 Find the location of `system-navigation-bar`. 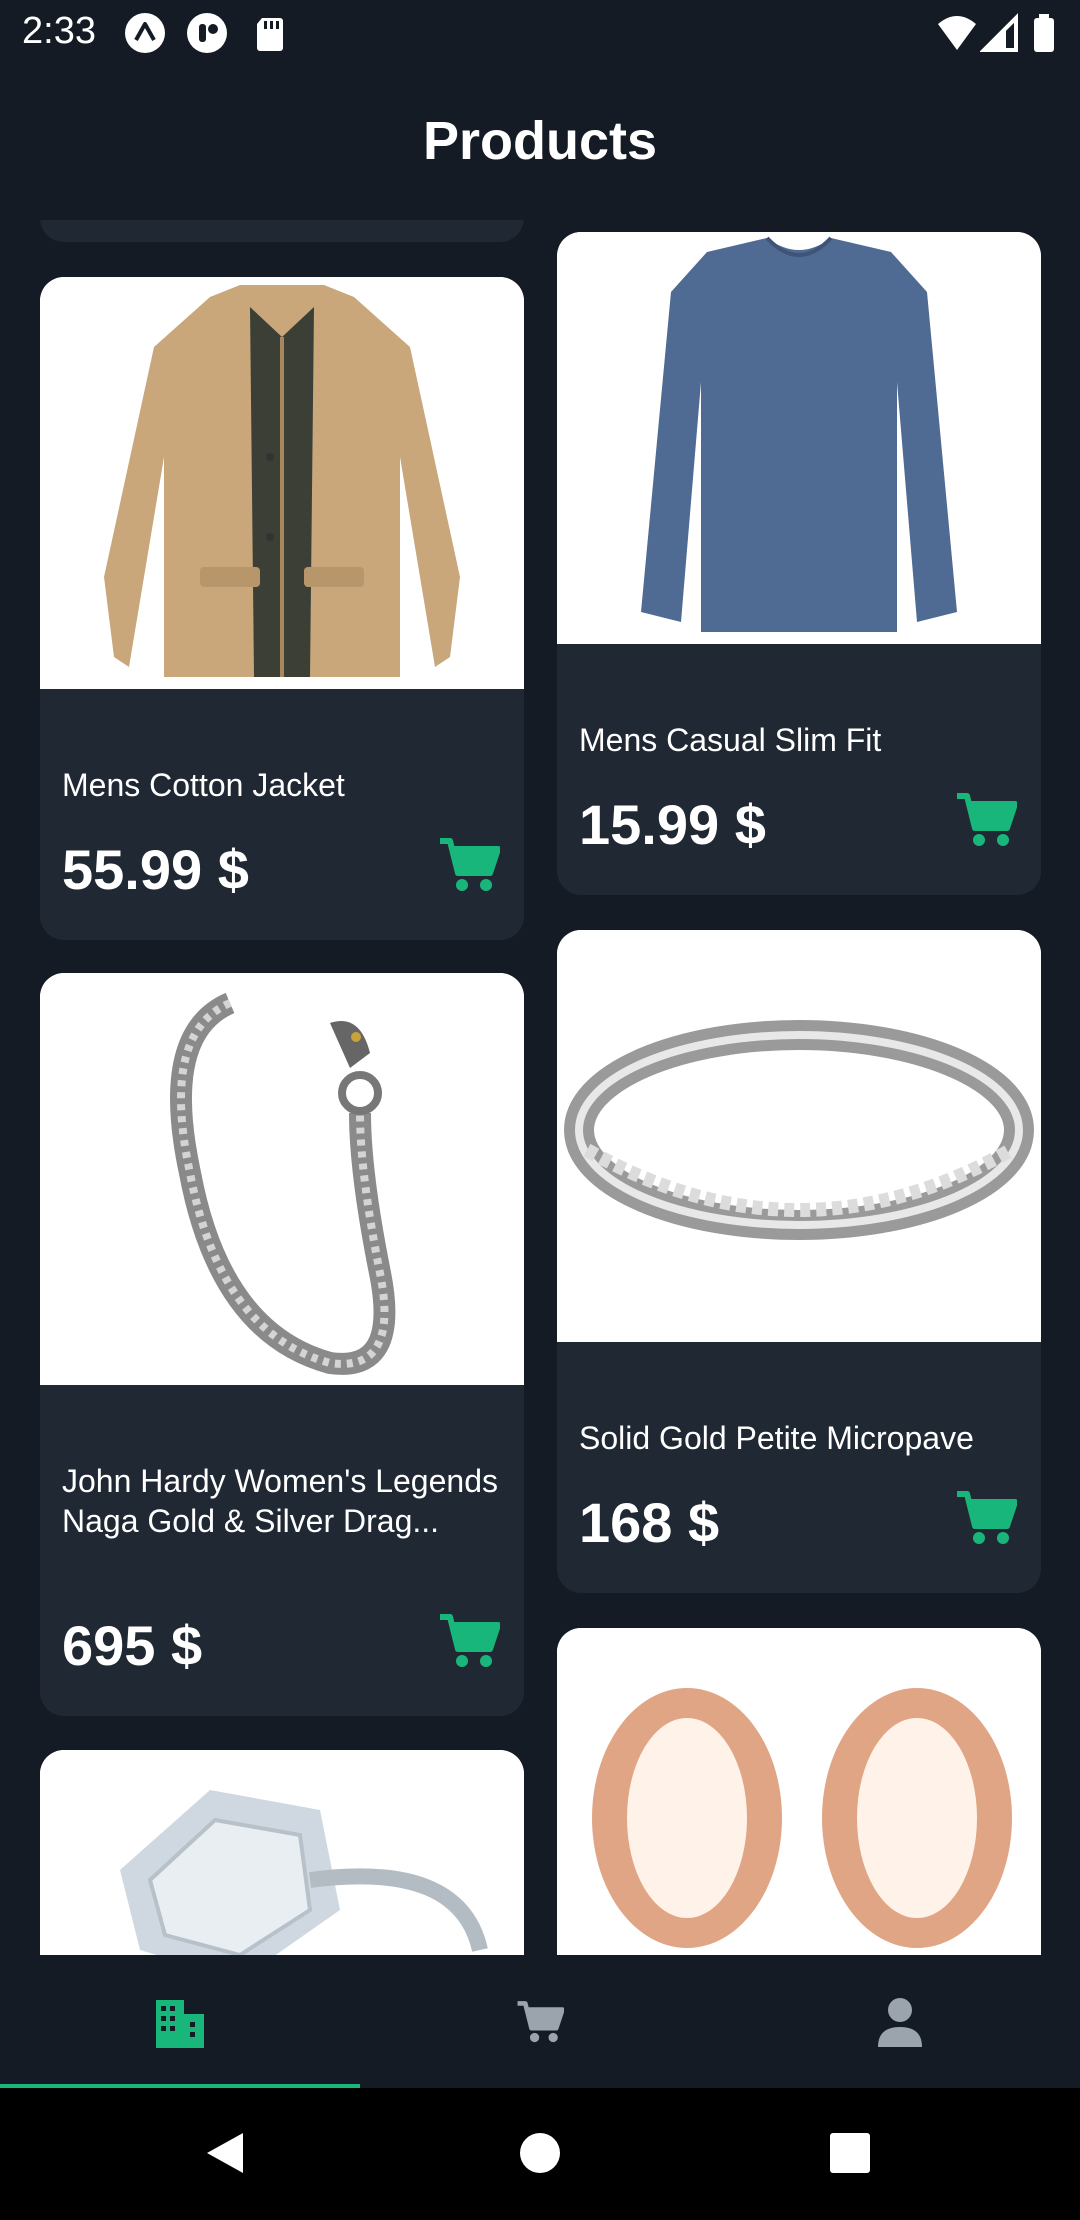

system-navigation-bar is located at coordinates (540, 2154).